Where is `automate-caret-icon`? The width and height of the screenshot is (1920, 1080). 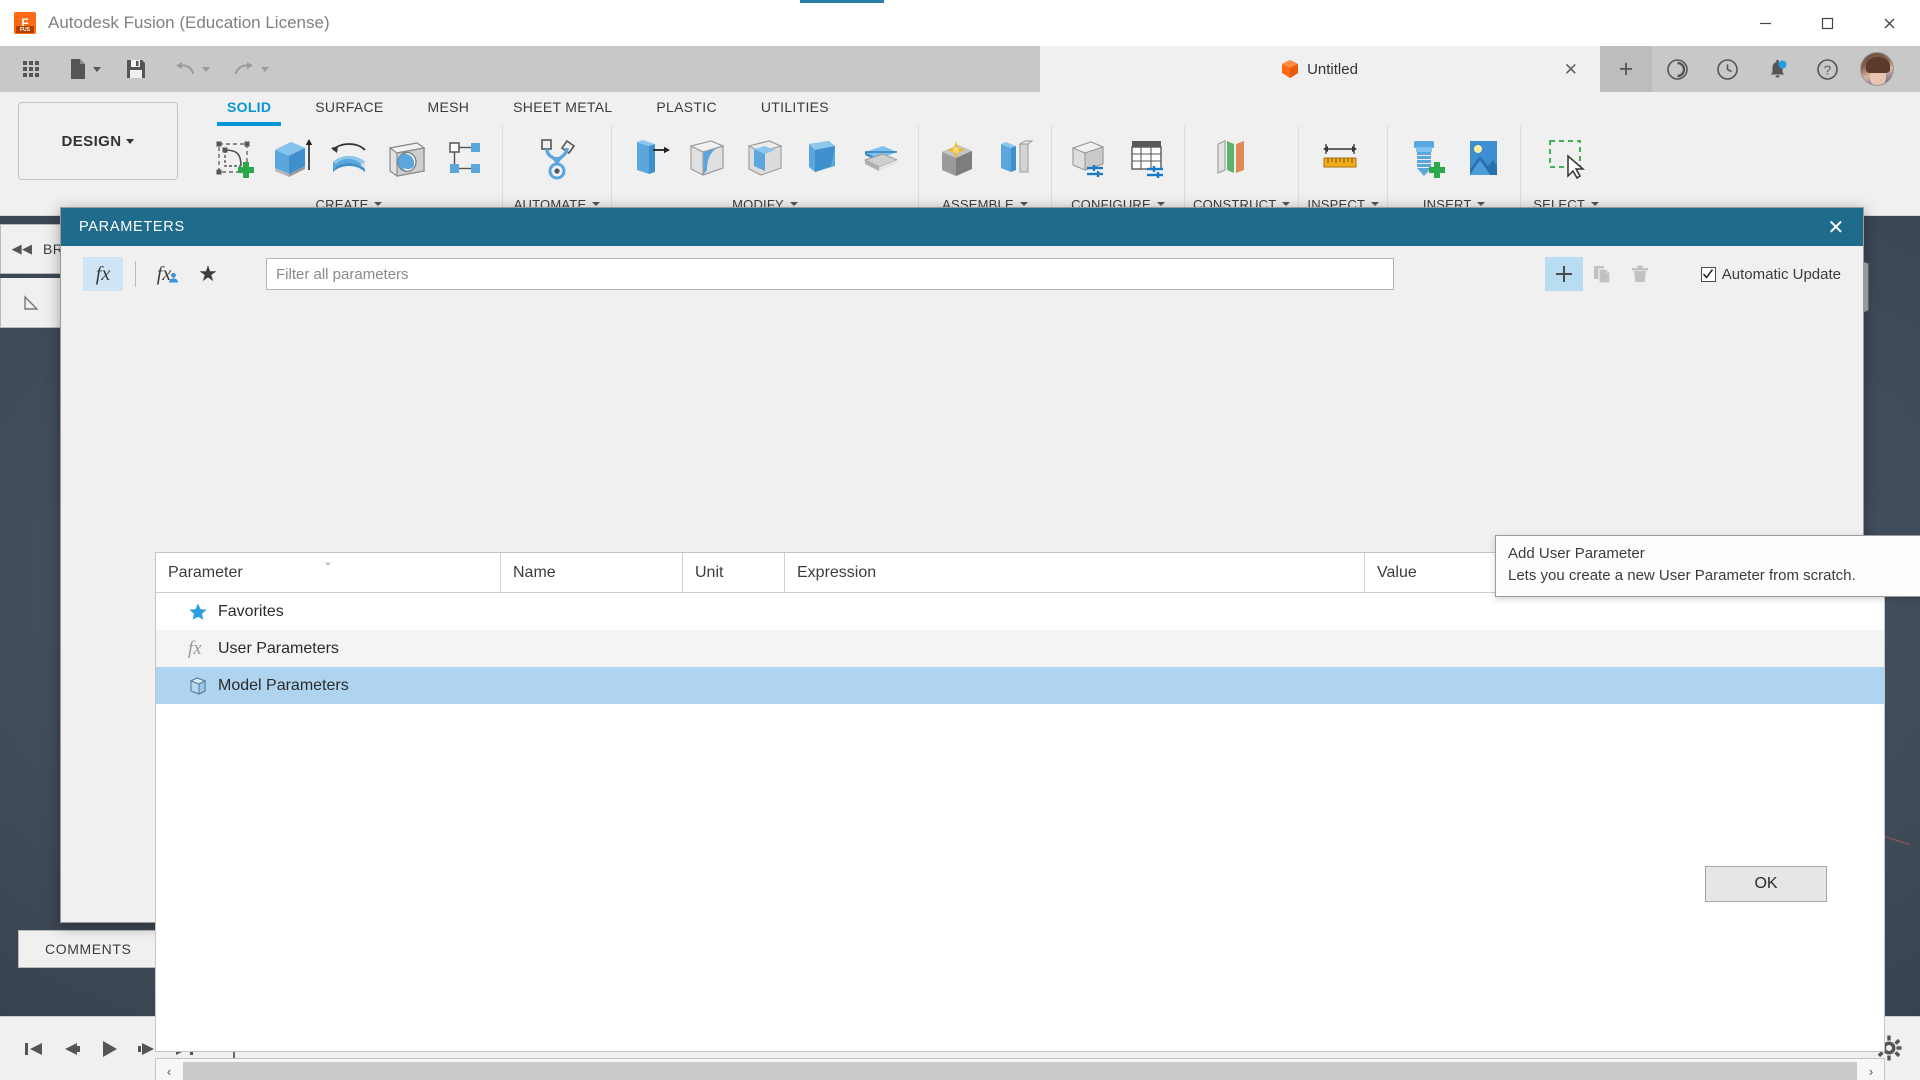
automate-caret-icon is located at coordinates (596, 204).